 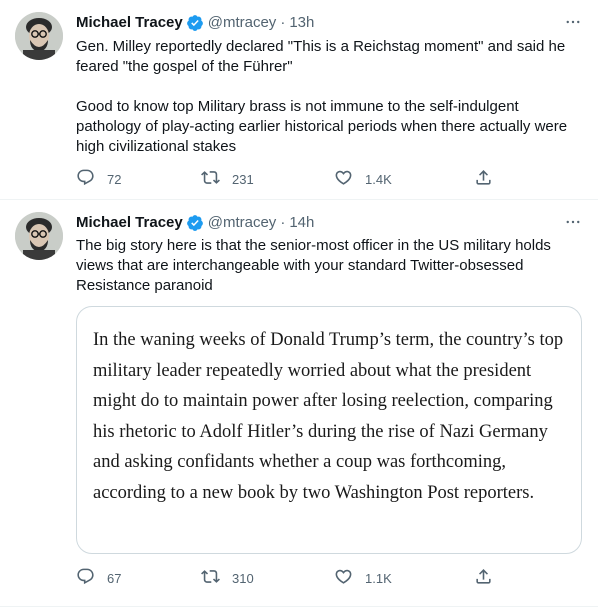 What do you see at coordinates (404, 179) in the screenshot?
I see `like-button: 1.4K` at bounding box center [404, 179].